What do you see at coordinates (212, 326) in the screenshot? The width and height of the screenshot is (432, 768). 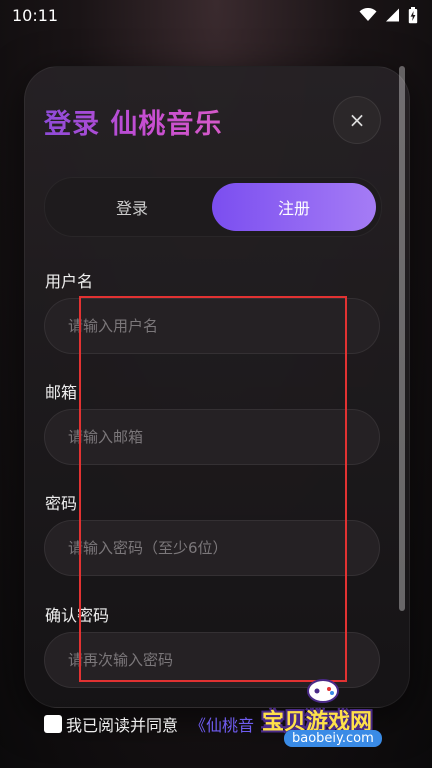 I see `username-input` at bounding box center [212, 326].